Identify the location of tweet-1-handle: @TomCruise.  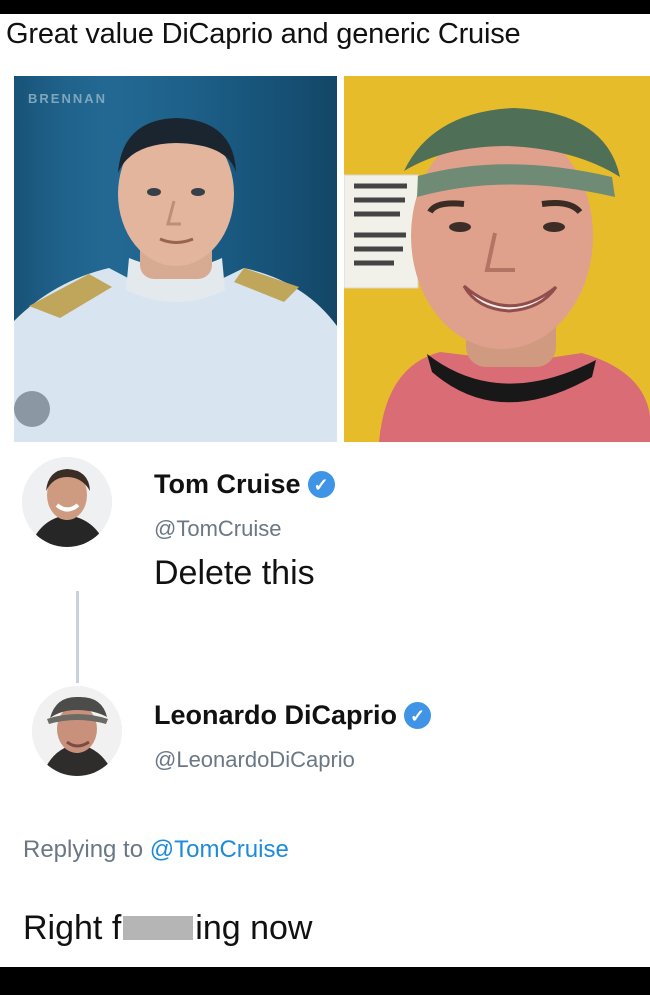
(217, 529).